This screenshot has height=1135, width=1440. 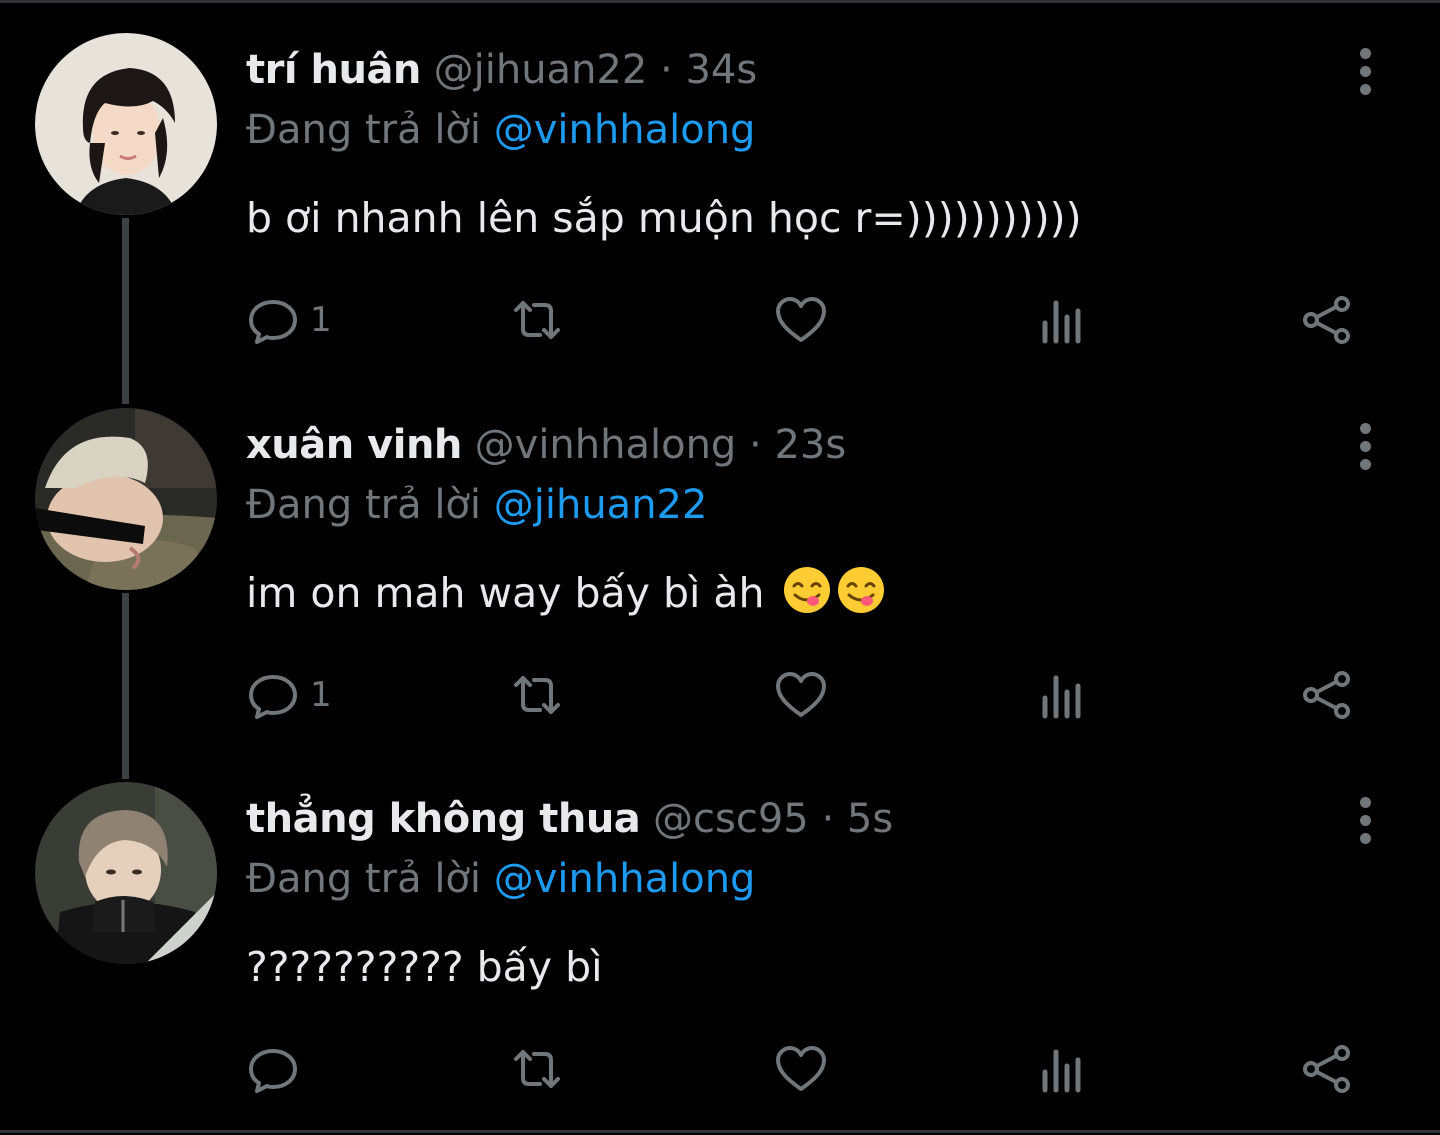 I want to click on tweet-header: trí huân @jihuan22 · 34s, so click(x=501, y=70).